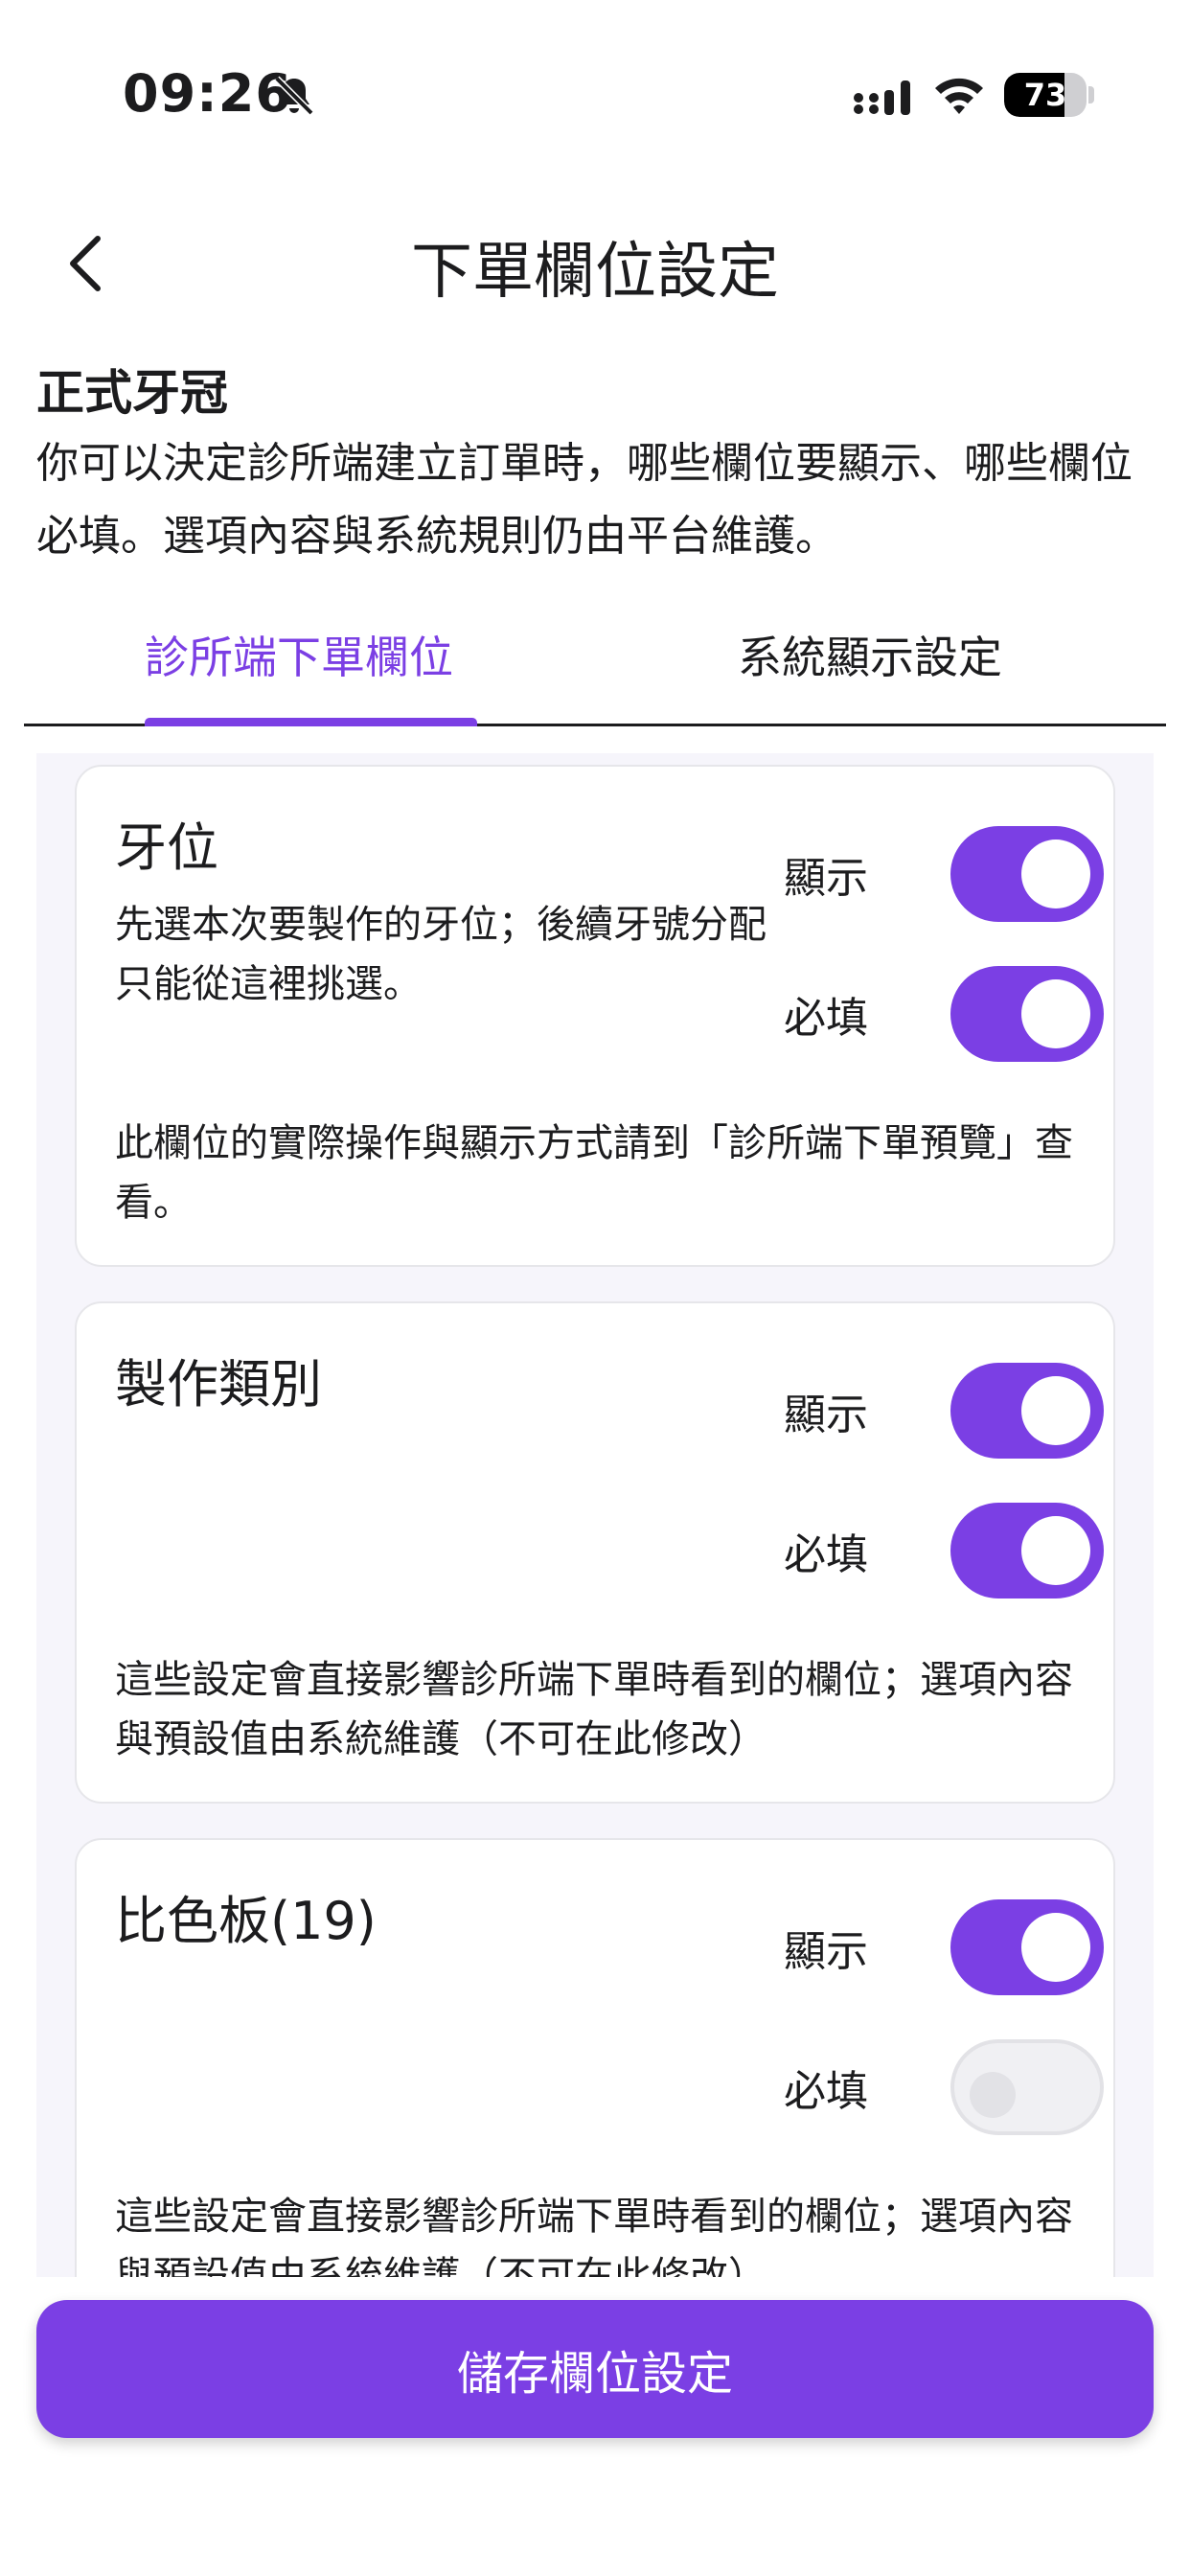  I want to click on cellular-signal-icon, so click(882, 97).